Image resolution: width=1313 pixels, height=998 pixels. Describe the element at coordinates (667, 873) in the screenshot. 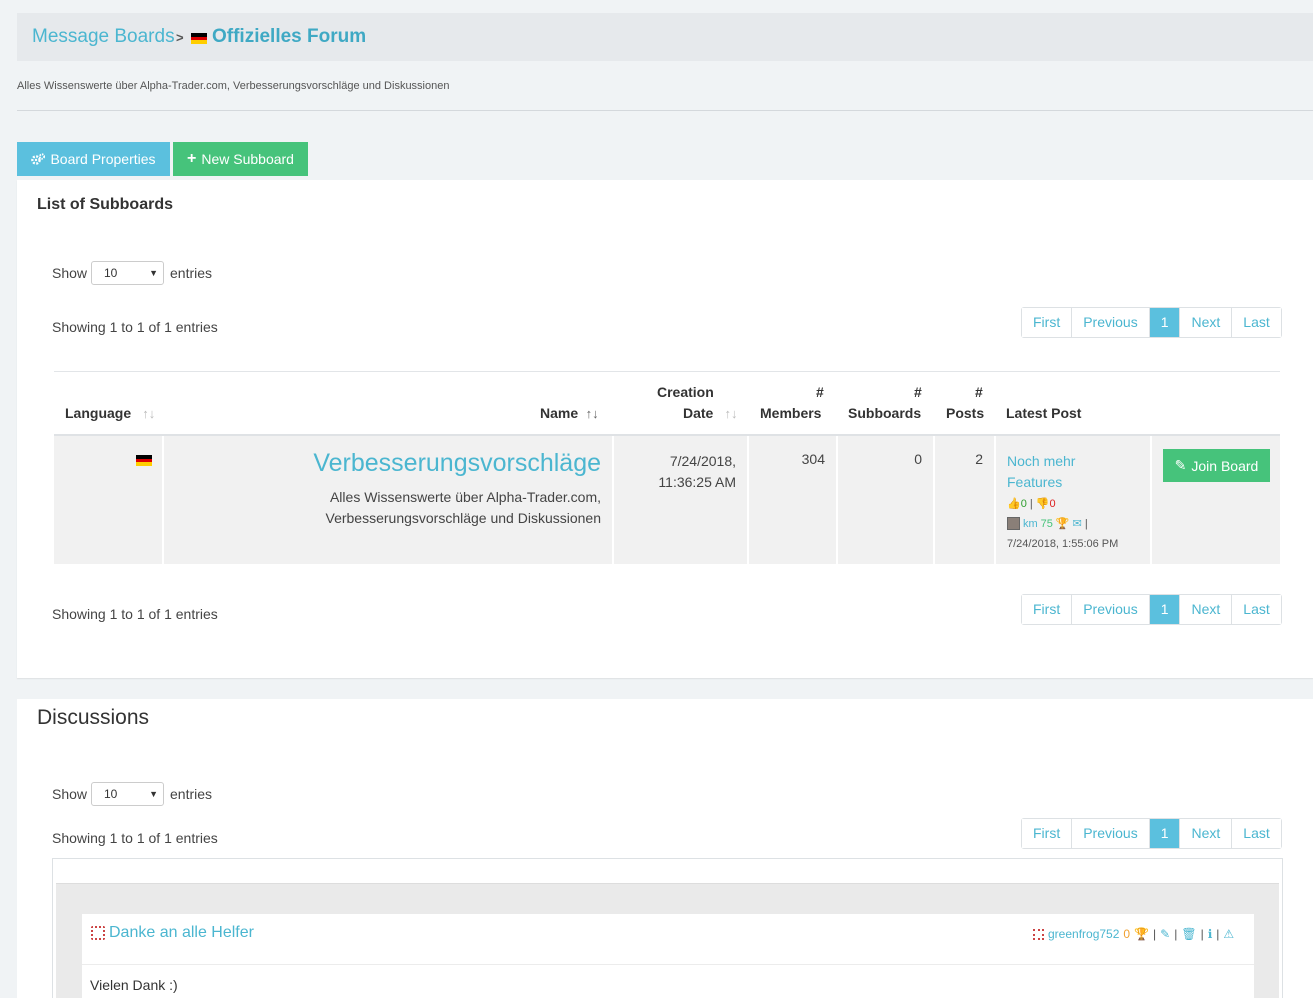

I see `discussions-table-header` at that location.